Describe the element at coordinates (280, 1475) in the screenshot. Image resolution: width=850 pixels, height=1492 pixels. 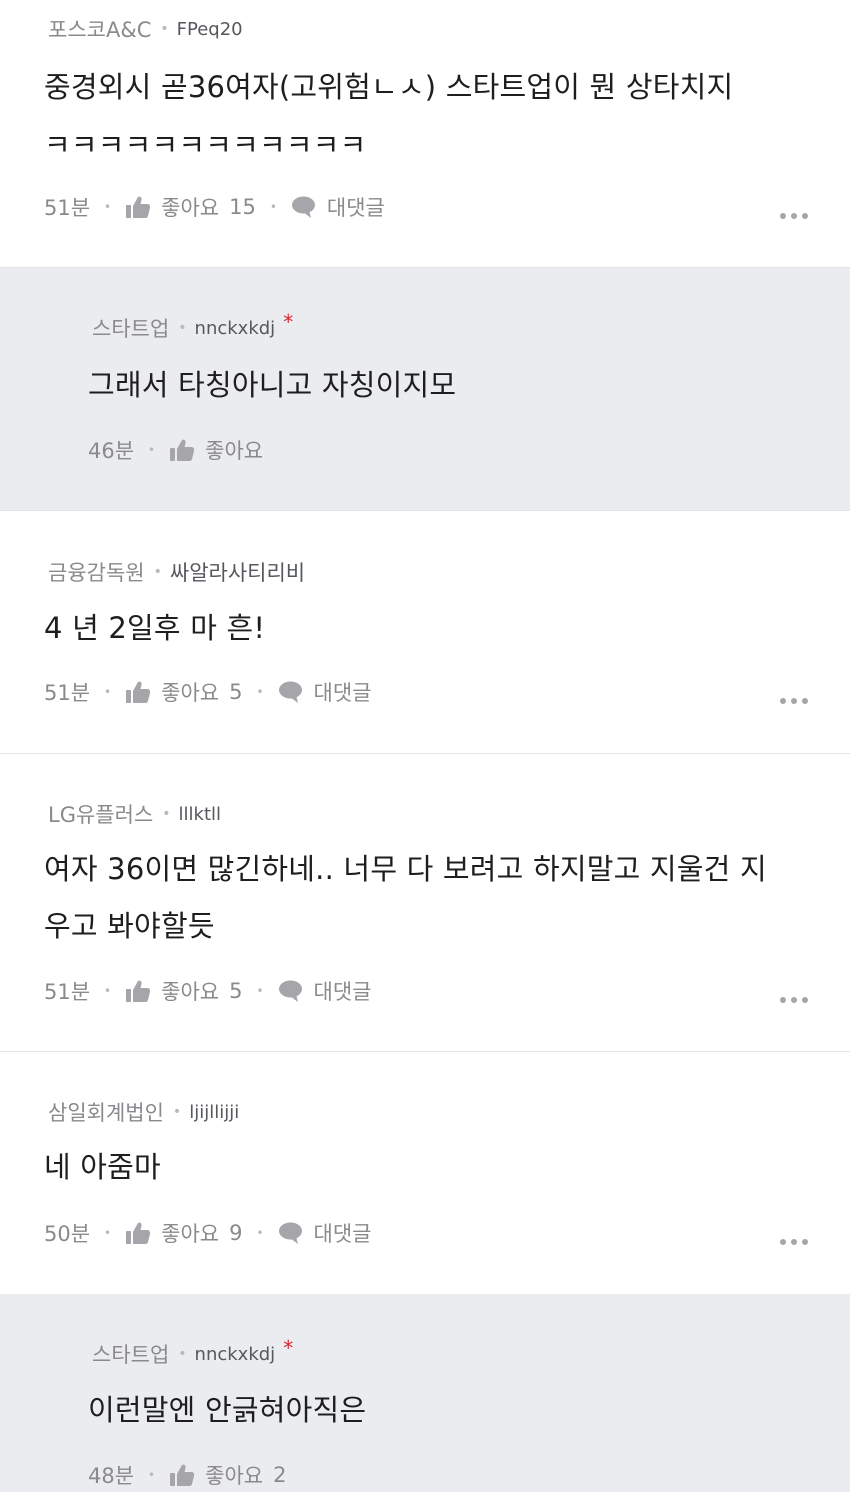
I see `like-count: 2` at that location.